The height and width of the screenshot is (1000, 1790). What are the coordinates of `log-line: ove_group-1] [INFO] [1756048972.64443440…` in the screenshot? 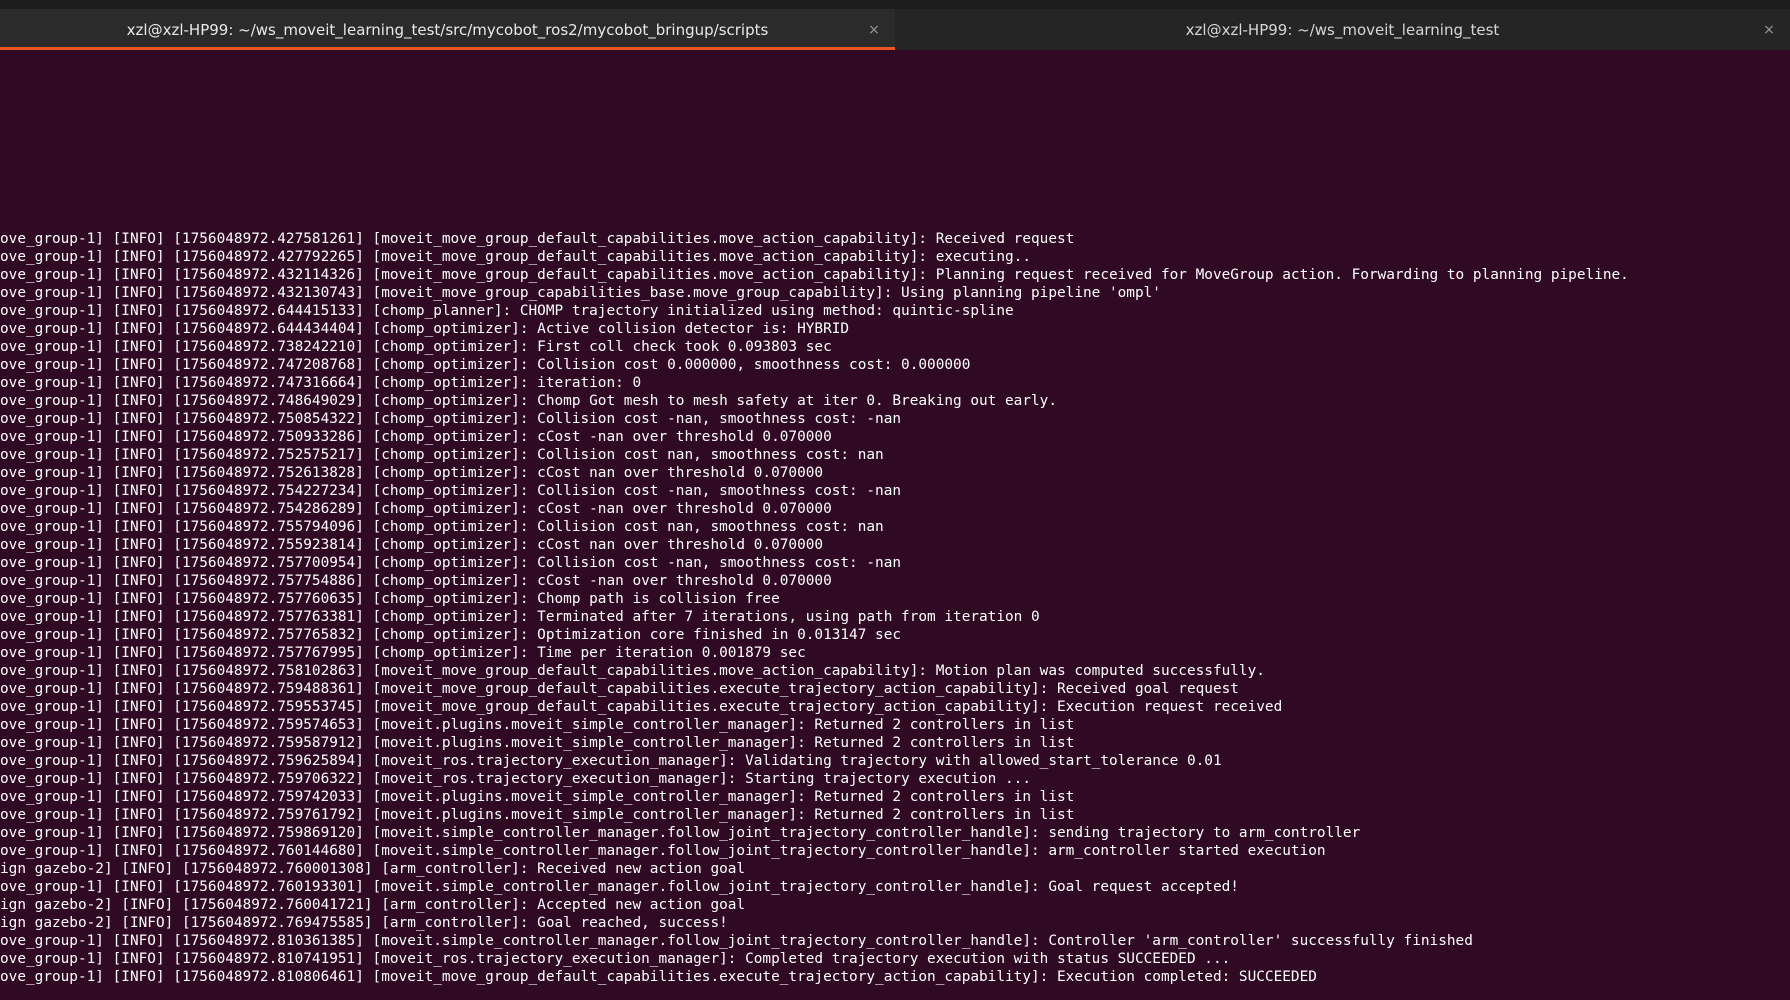 It's located at (425, 329).